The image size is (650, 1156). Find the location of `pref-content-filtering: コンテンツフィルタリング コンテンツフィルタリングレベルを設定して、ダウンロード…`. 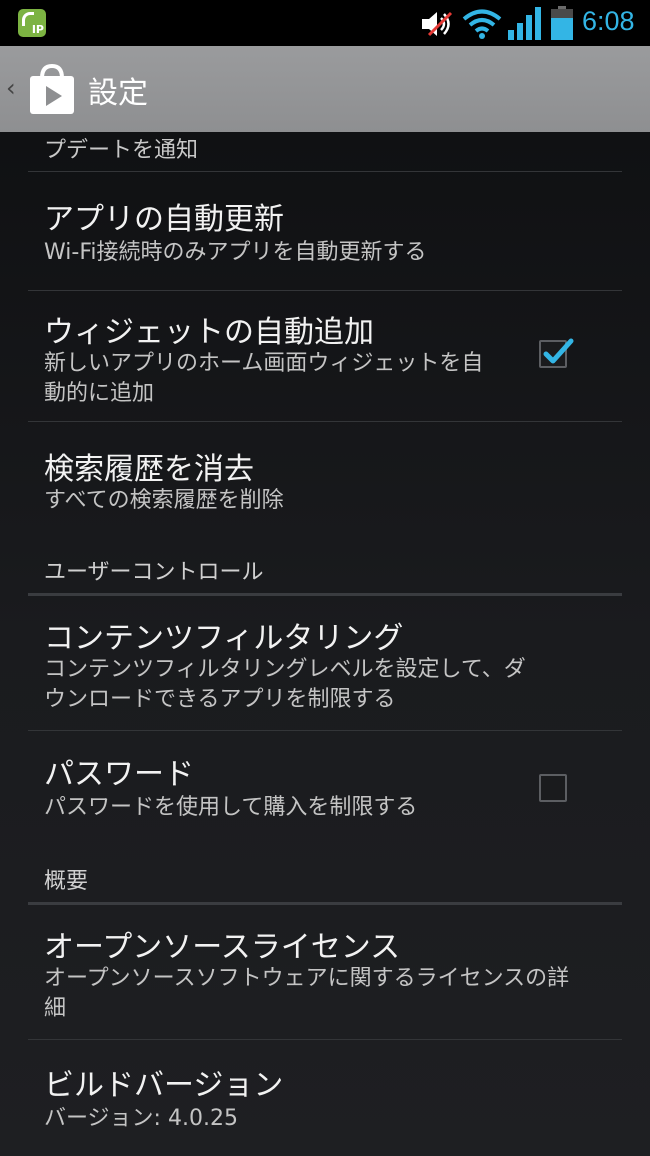

pref-content-filtering: コンテンツフィルタリング コンテンツフィルタリングレベルを設定して、ダウンロード… is located at coordinates (325, 663).